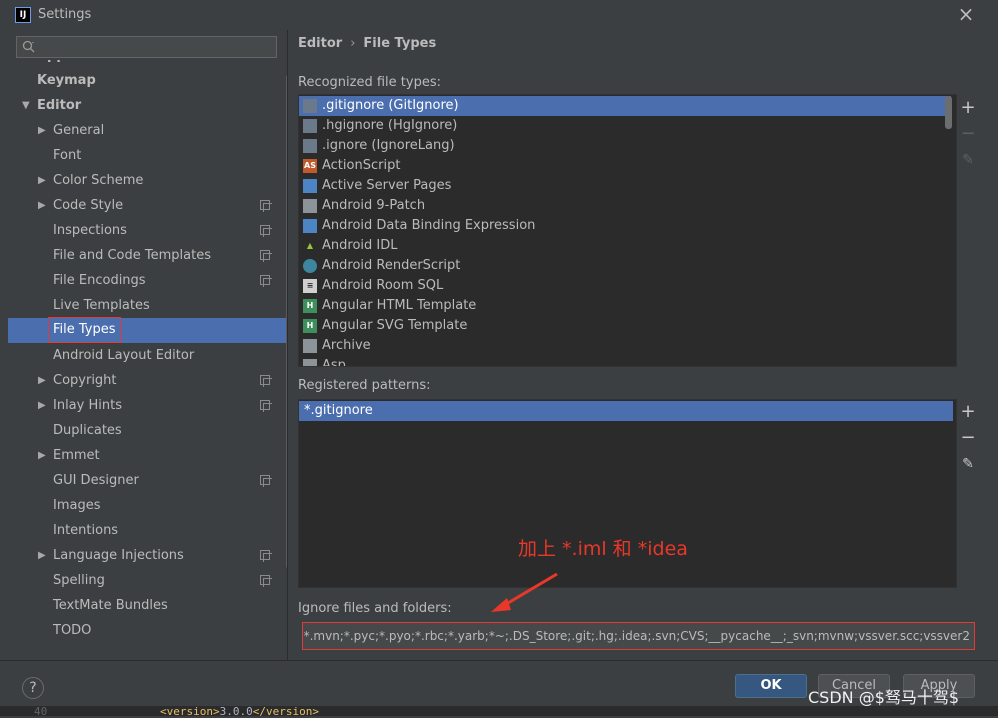 The width and height of the screenshot is (998, 718). I want to click on remove-file-type-button: −, so click(968, 134).